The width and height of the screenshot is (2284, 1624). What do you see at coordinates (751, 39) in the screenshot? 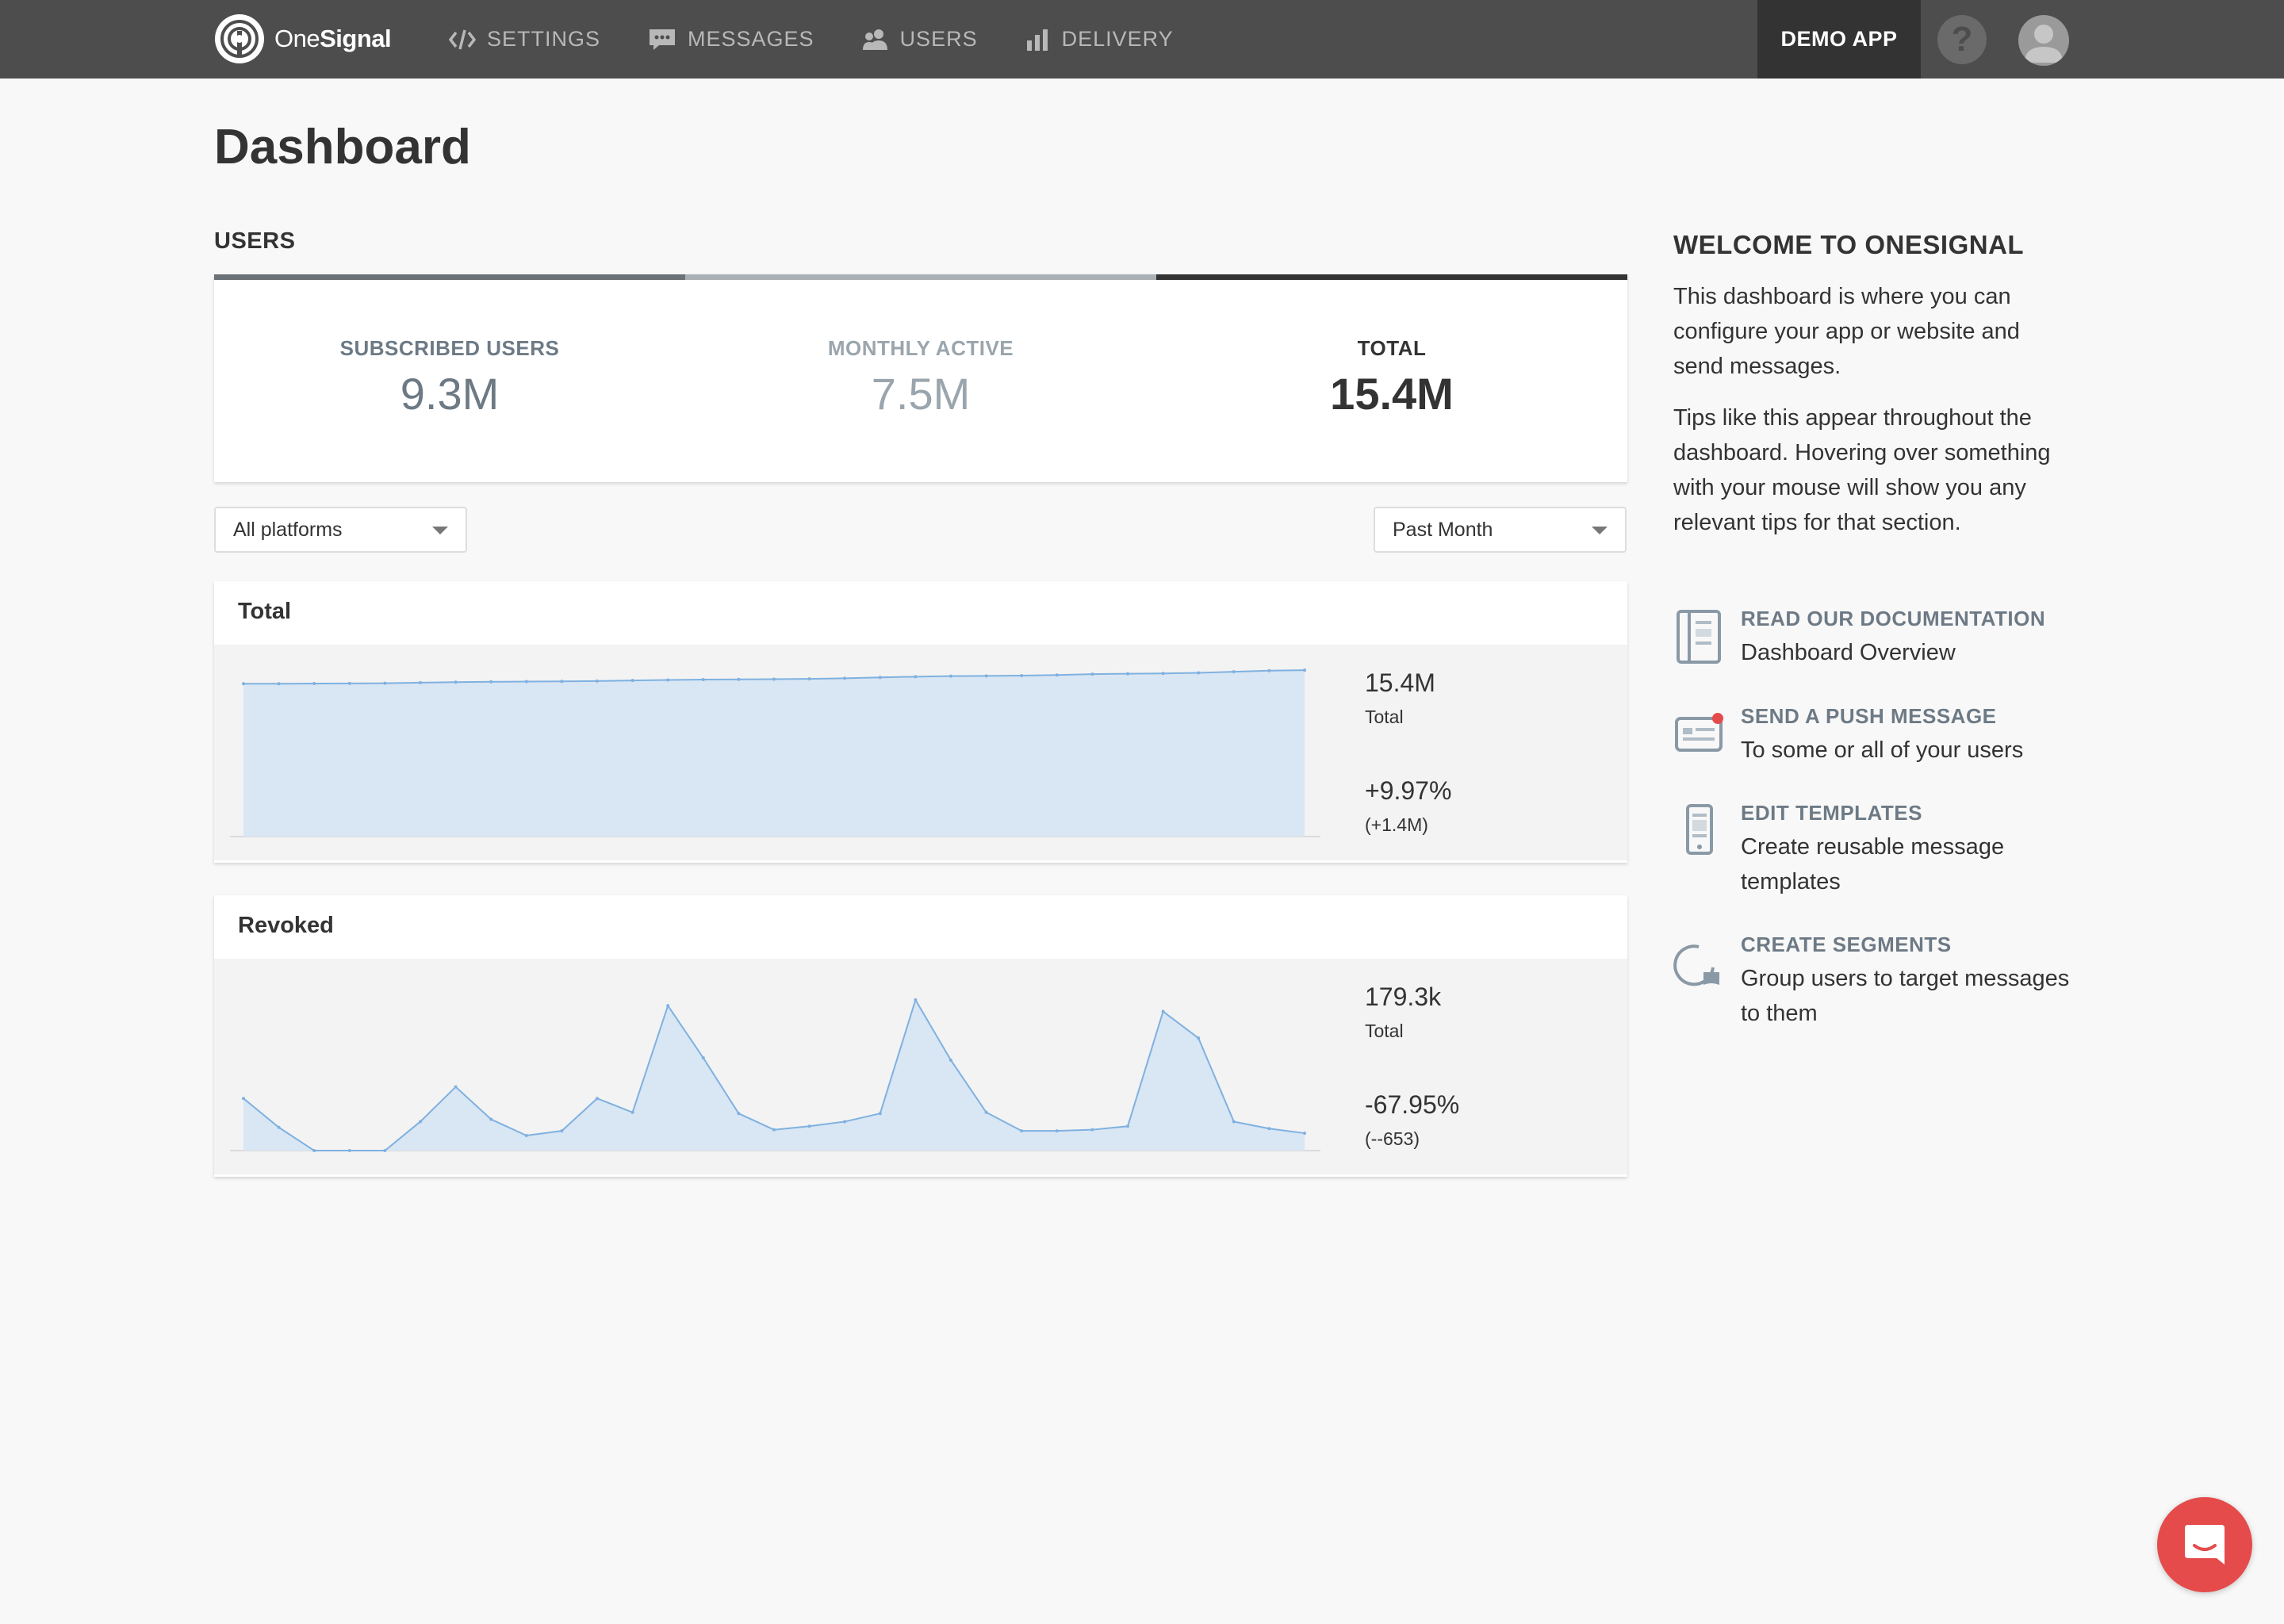
I see `nav-messages-label: MESSAGES` at bounding box center [751, 39].